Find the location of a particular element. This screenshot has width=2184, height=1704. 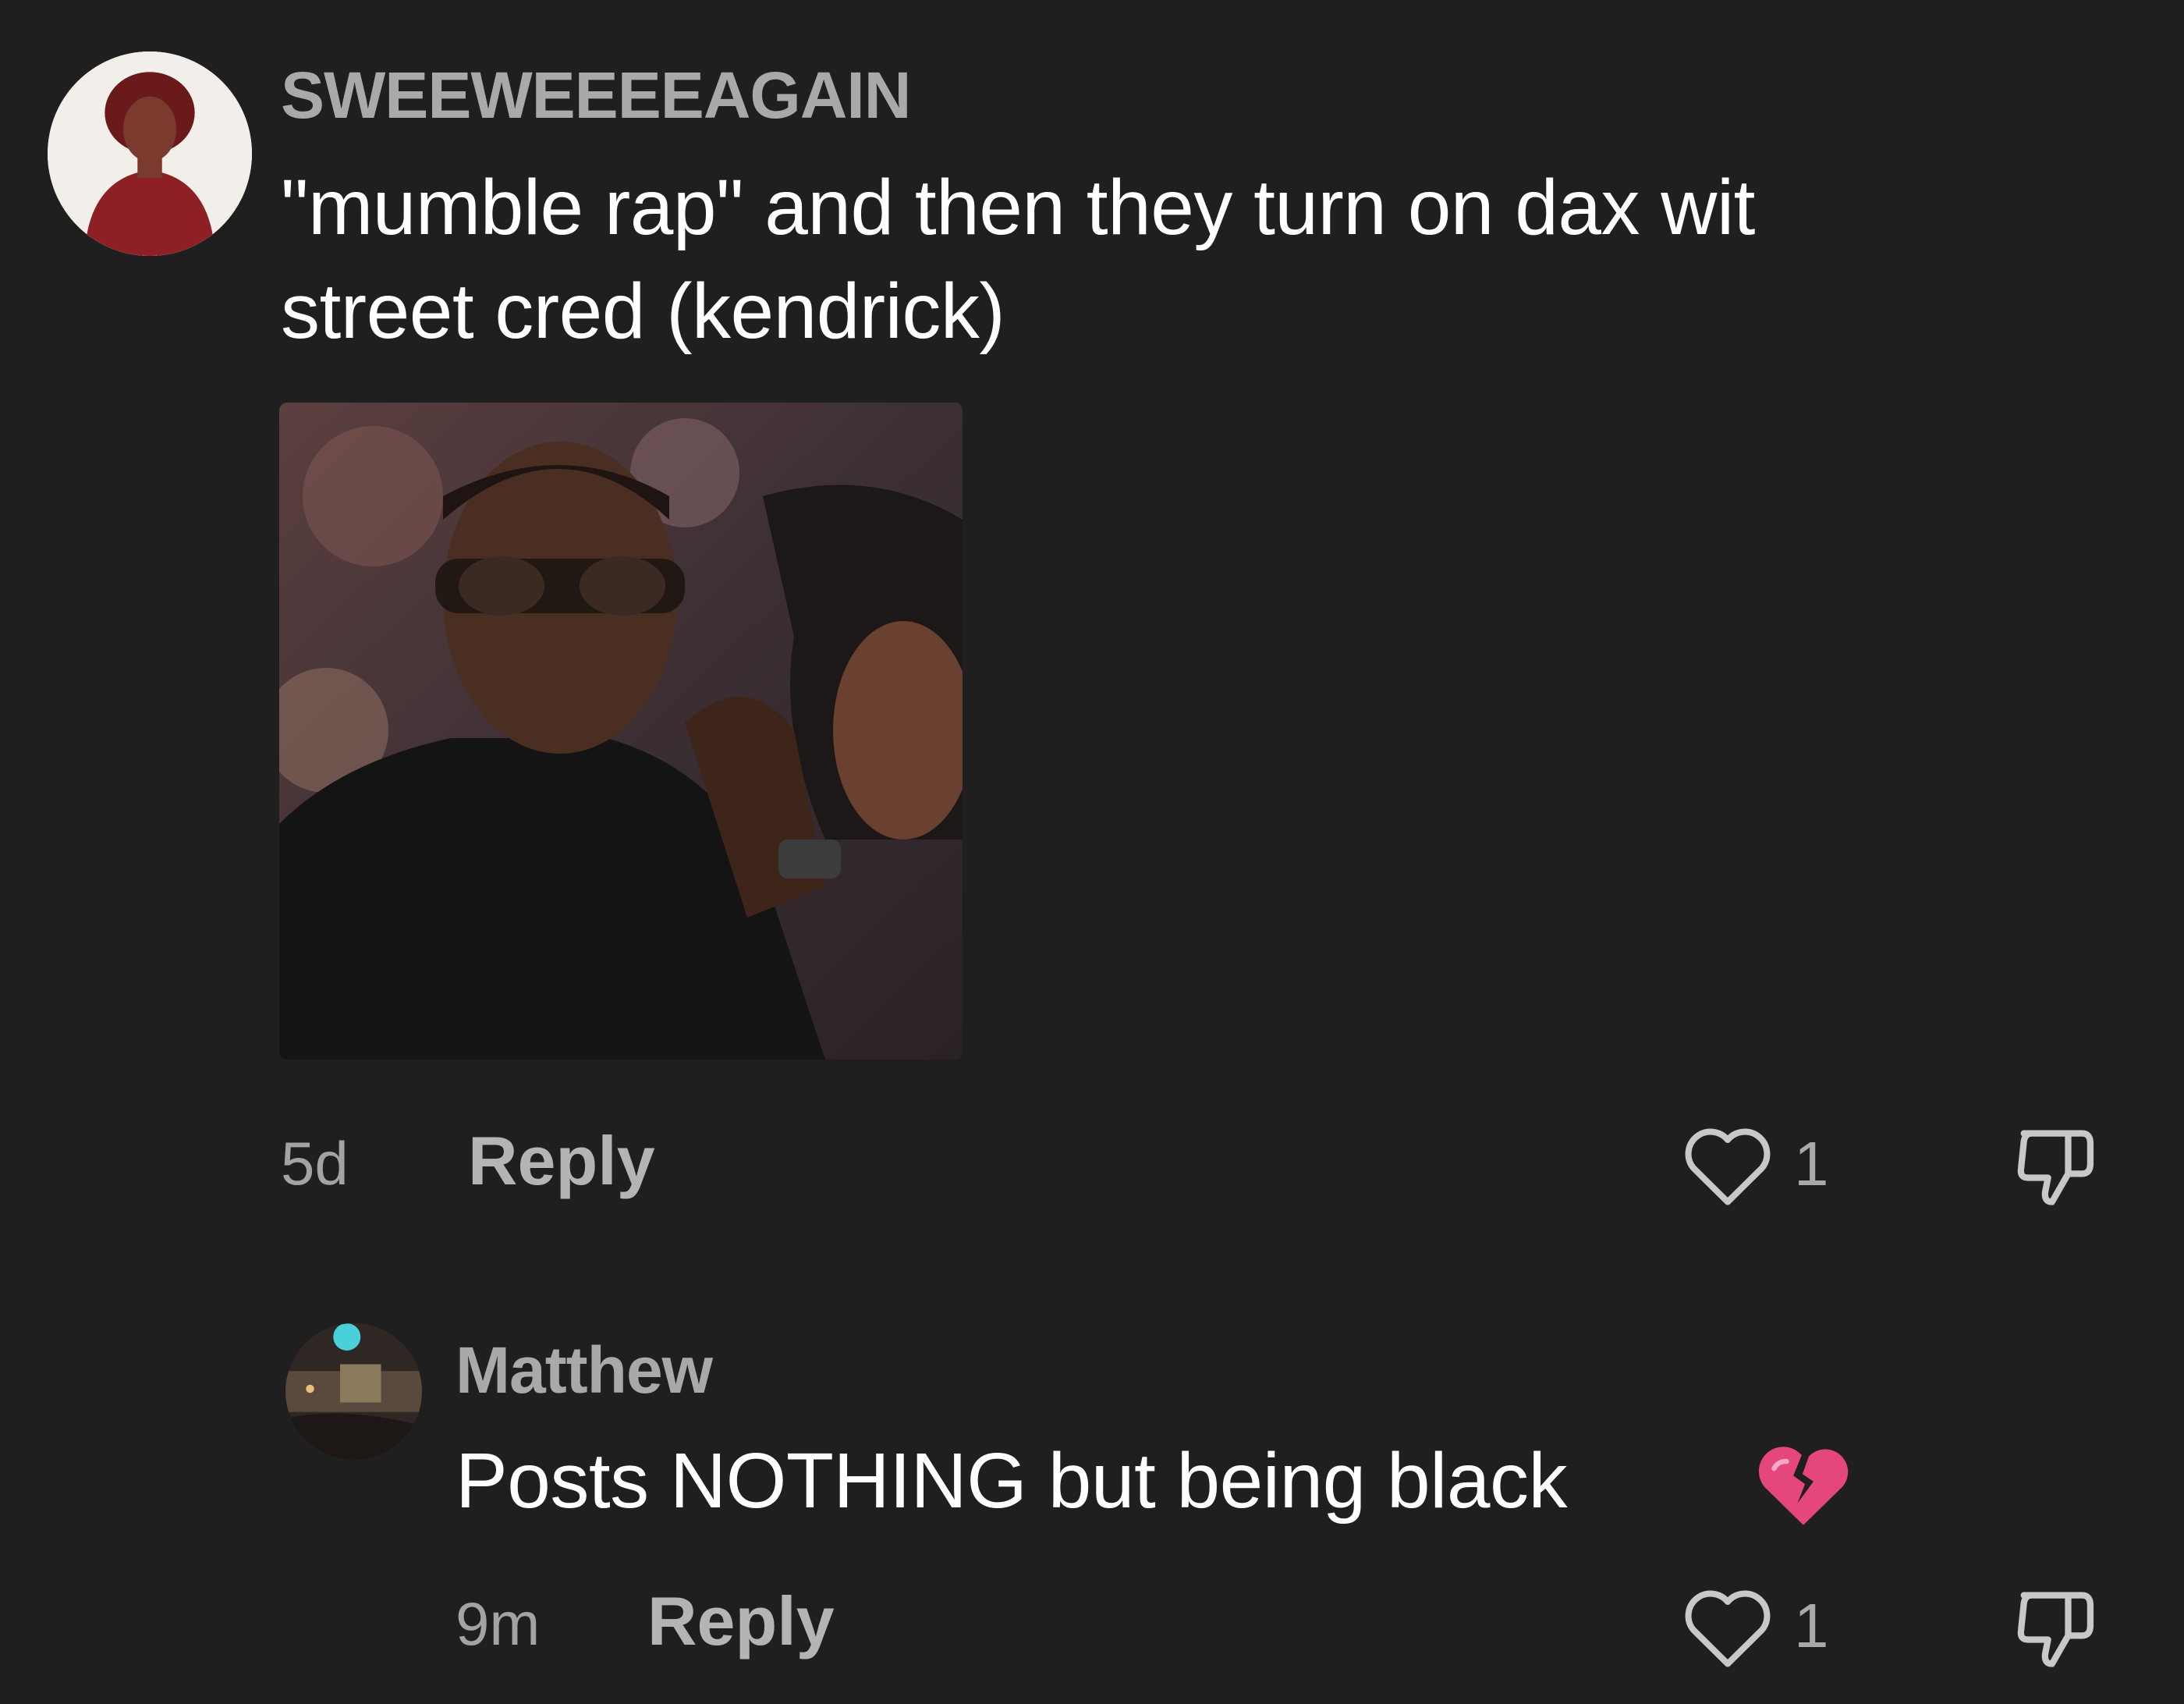

commenter-username: SWEEWEEEEAGAIN is located at coordinates (596, 95).